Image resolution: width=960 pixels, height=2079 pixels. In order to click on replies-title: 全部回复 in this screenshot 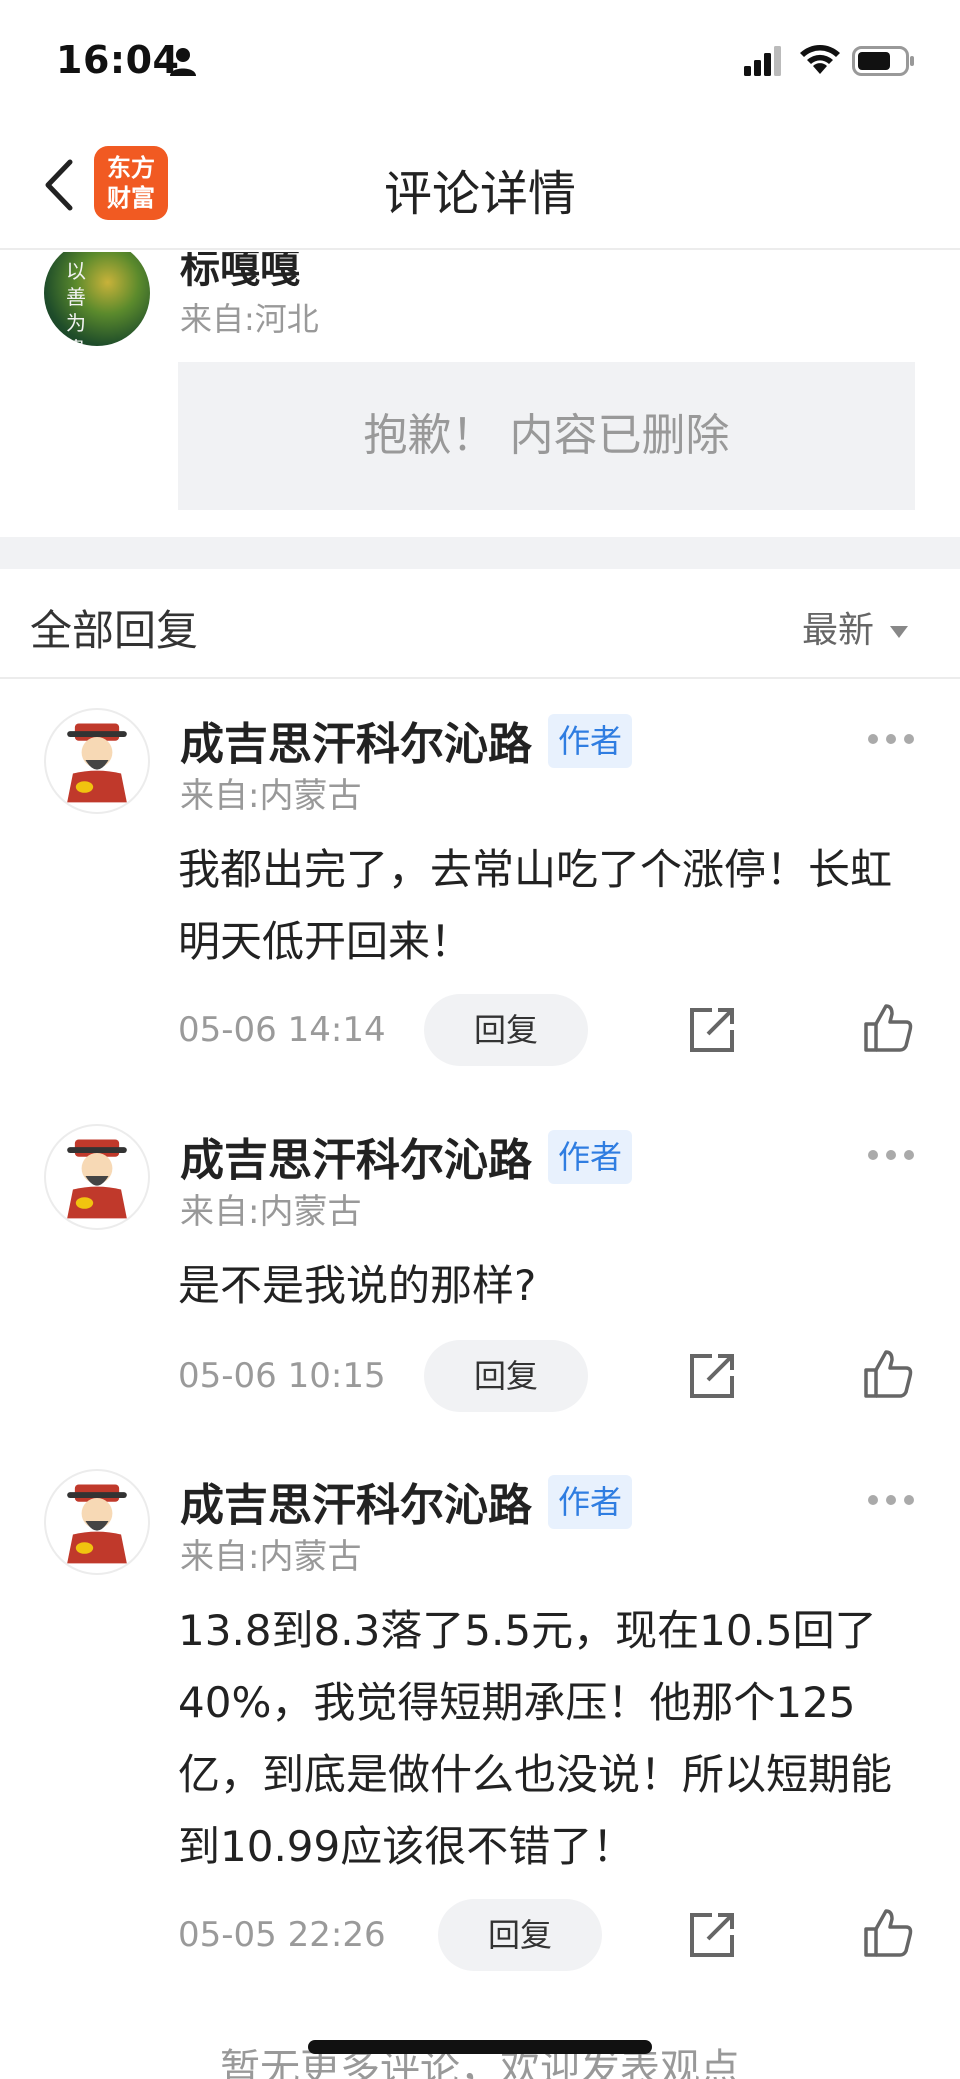, I will do `click(114, 630)`.